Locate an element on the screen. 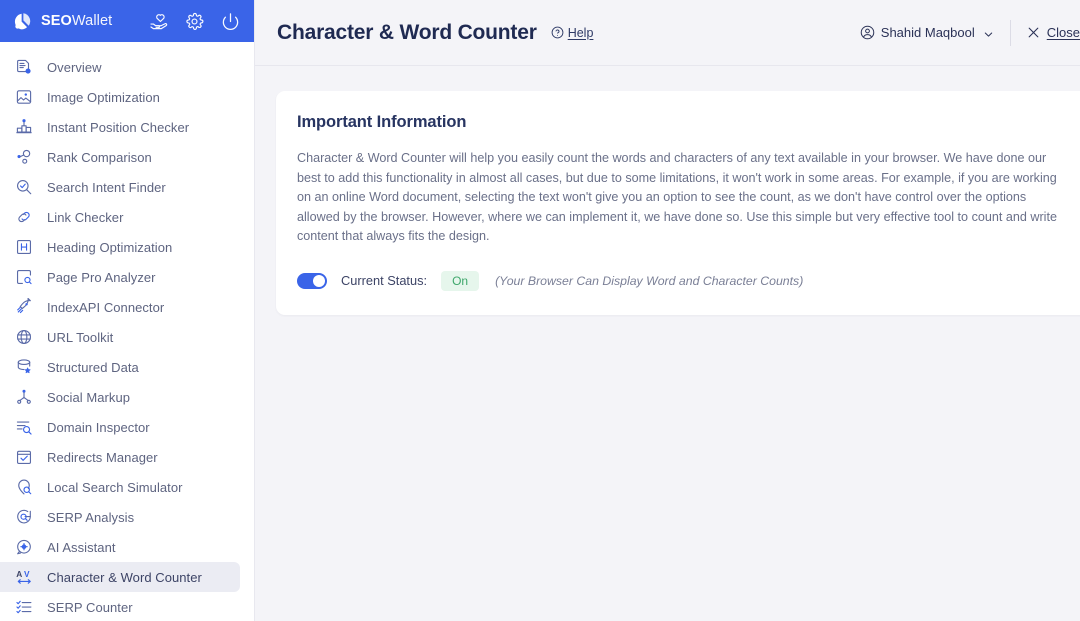  sidebar-item-domain-inspector: Domain Inspector is located at coordinates (120, 427).